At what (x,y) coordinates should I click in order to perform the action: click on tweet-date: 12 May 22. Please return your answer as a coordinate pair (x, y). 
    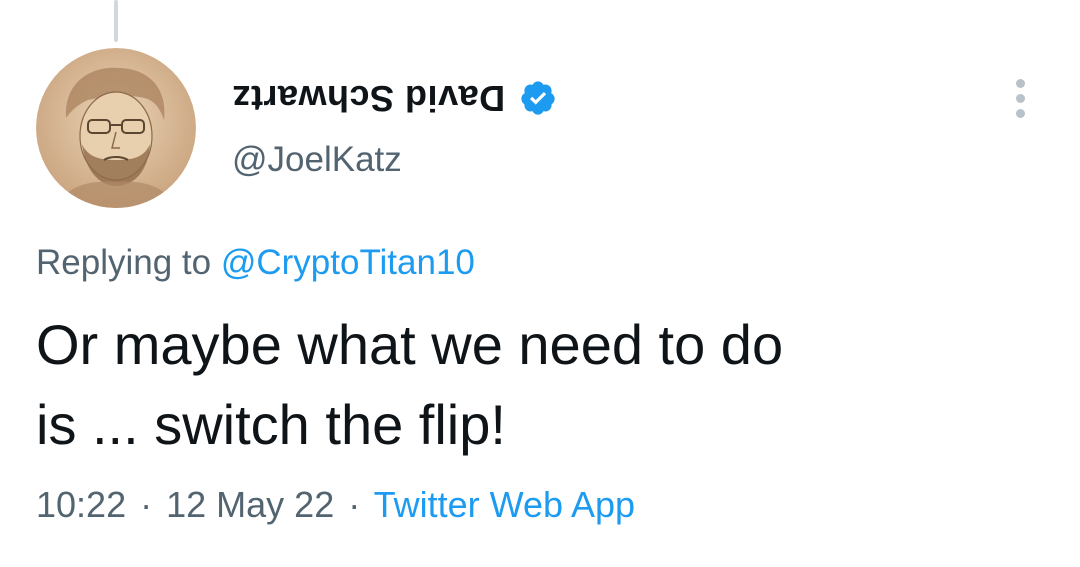
    Looking at the image, I should click on (250, 504).